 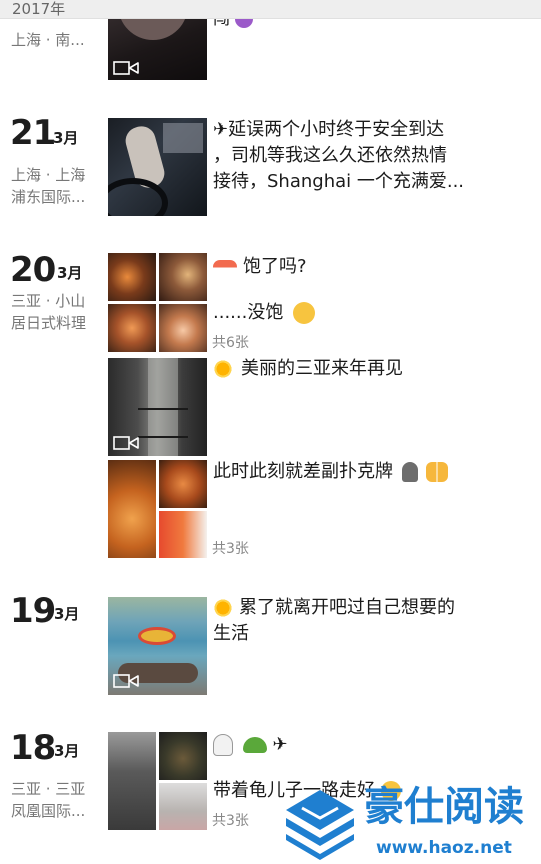 I want to click on watermark-title: 豪仕阅读, so click(x=444, y=806).